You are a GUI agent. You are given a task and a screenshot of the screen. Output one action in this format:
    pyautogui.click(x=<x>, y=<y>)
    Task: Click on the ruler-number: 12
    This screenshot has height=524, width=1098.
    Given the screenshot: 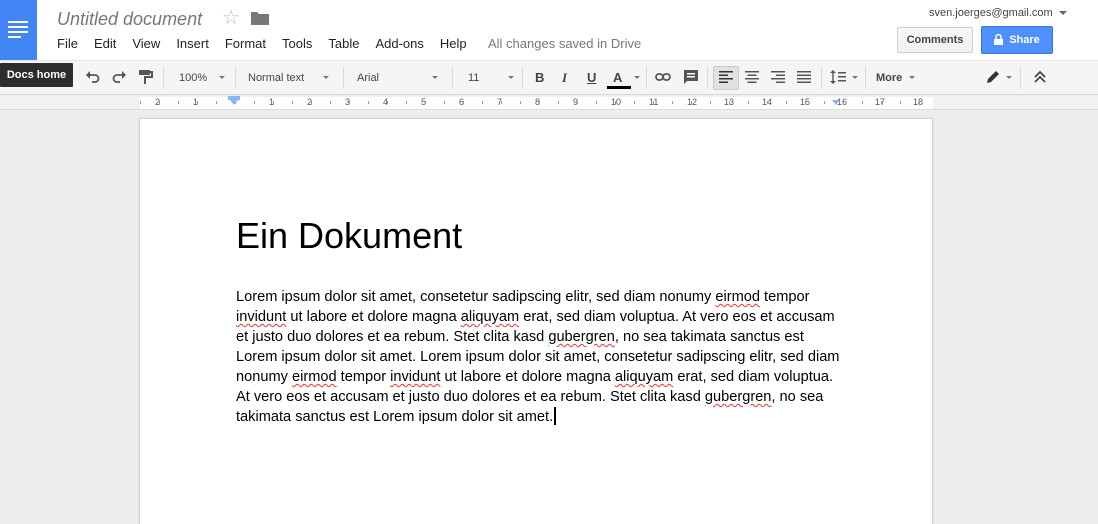 What is the action you would take?
    pyautogui.click(x=692, y=102)
    